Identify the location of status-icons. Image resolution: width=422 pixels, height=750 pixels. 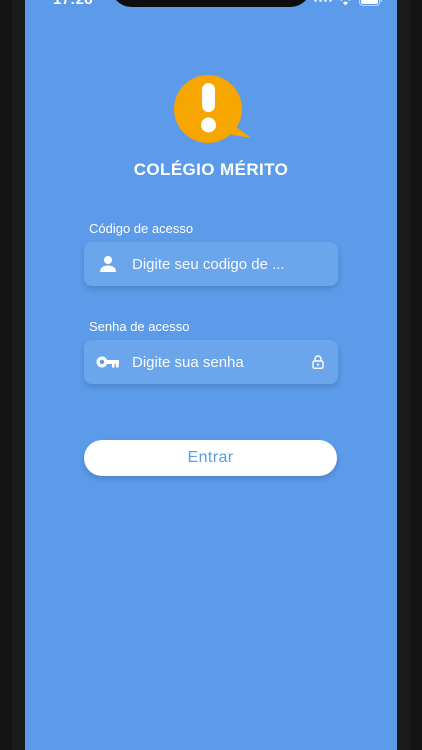
(348, 3).